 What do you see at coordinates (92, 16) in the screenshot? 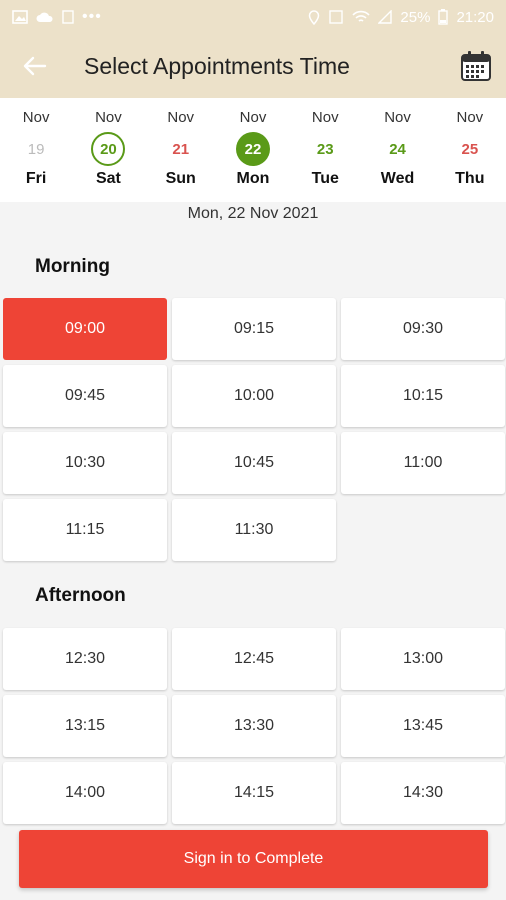
I see `more-notifications-icon: •••` at bounding box center [92, 16].